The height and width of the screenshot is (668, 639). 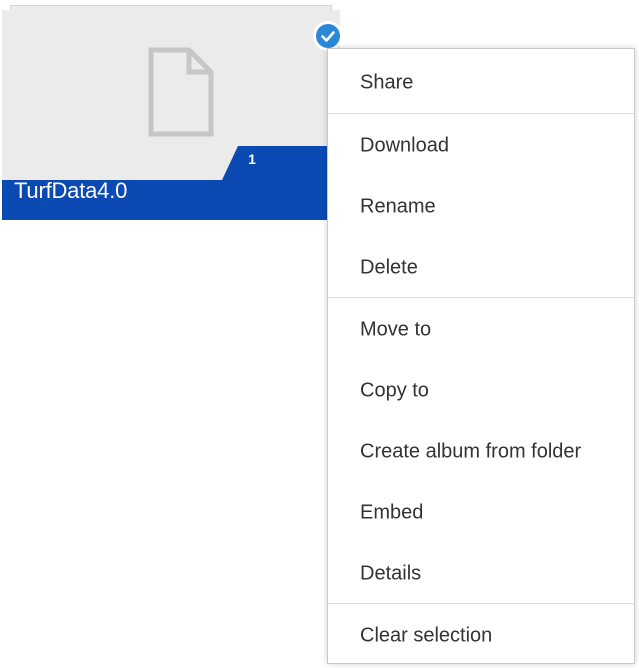 I want to click on checkmark-circle-icon, so click(x=328, y=36).